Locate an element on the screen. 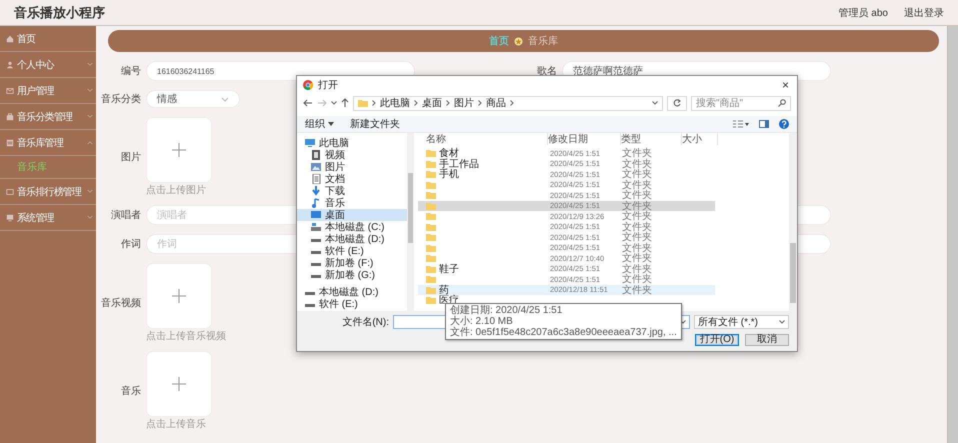 Image resolution: width=958 pixels, height=443 pixels. back-arrow-icon is located at coordinates (308, 103).